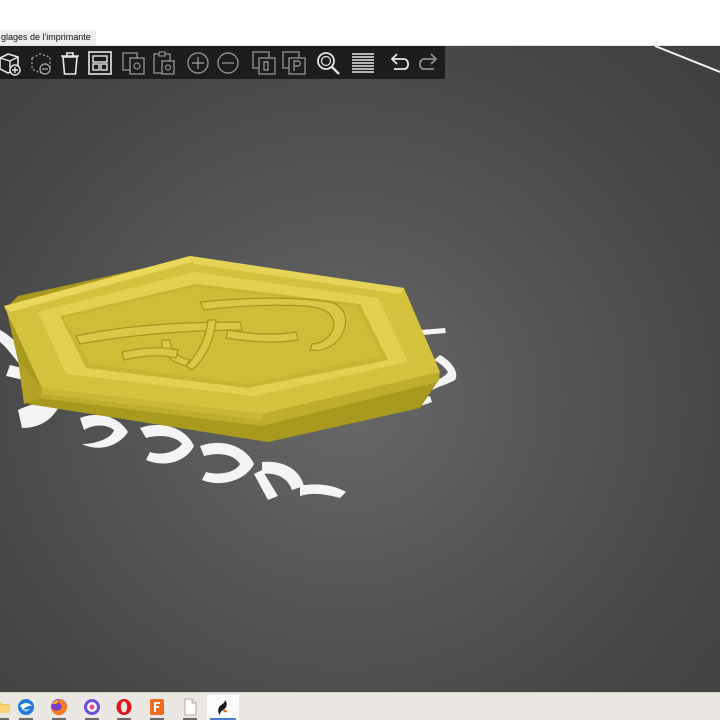 This screenshot has width=720, height=720. Describe the element at coordinates (360, 38) in the screenshot. I see `menu-bar: glages de l'imprimante` at that location.